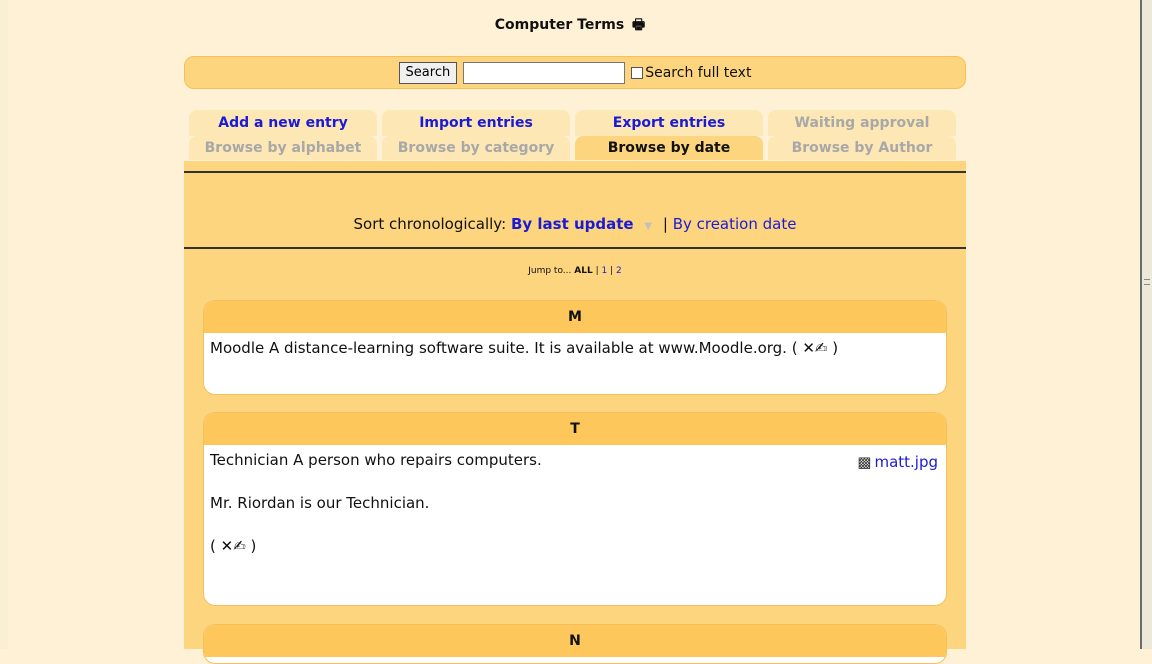  What do you see at coordinates (575, 172) in the screenshot?
I see `divider-top` at bounding box center [575, 172].